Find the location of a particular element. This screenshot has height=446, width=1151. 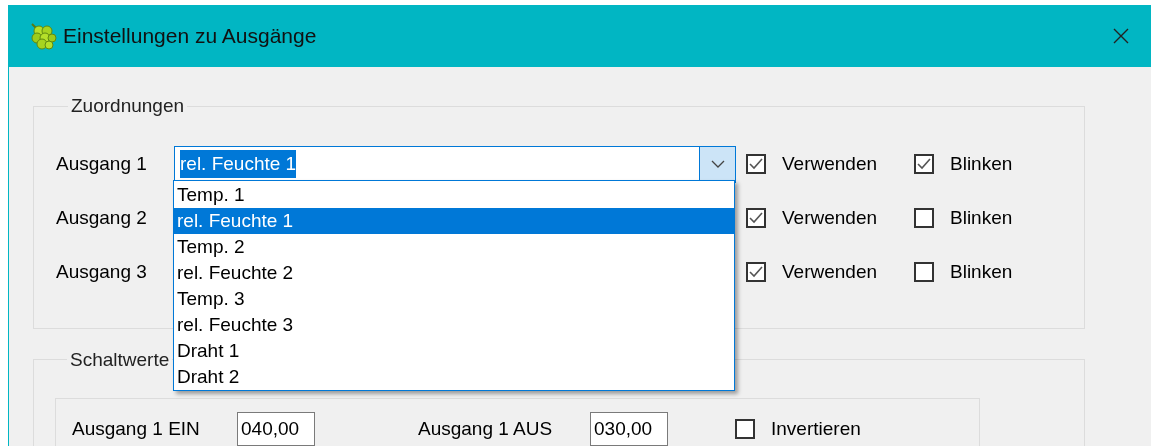

dropdown-item: Draht 1 is located at coordinates (454, 351).